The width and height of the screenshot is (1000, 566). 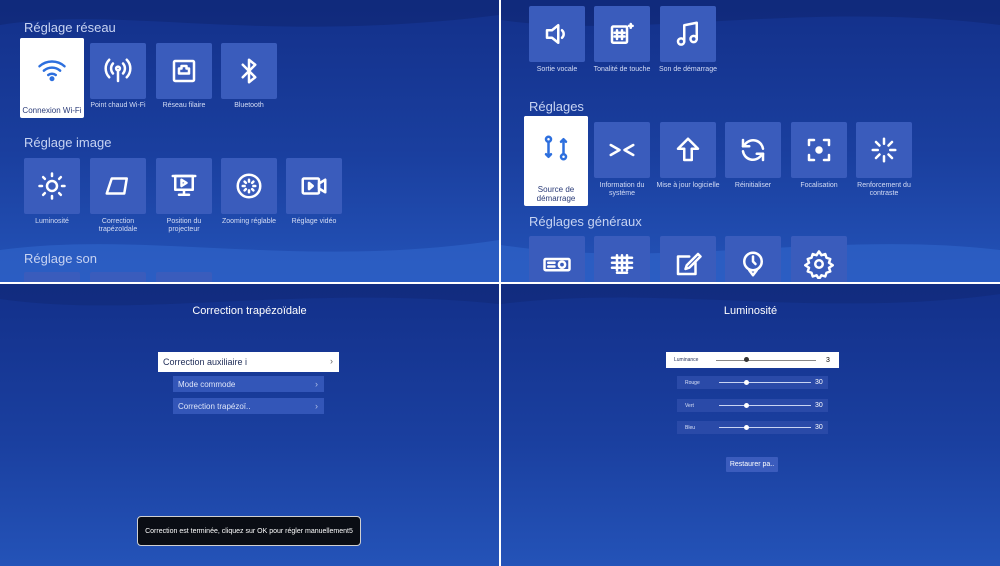 I want to click on zoom-dial-icon, so click(x=249, y=186).